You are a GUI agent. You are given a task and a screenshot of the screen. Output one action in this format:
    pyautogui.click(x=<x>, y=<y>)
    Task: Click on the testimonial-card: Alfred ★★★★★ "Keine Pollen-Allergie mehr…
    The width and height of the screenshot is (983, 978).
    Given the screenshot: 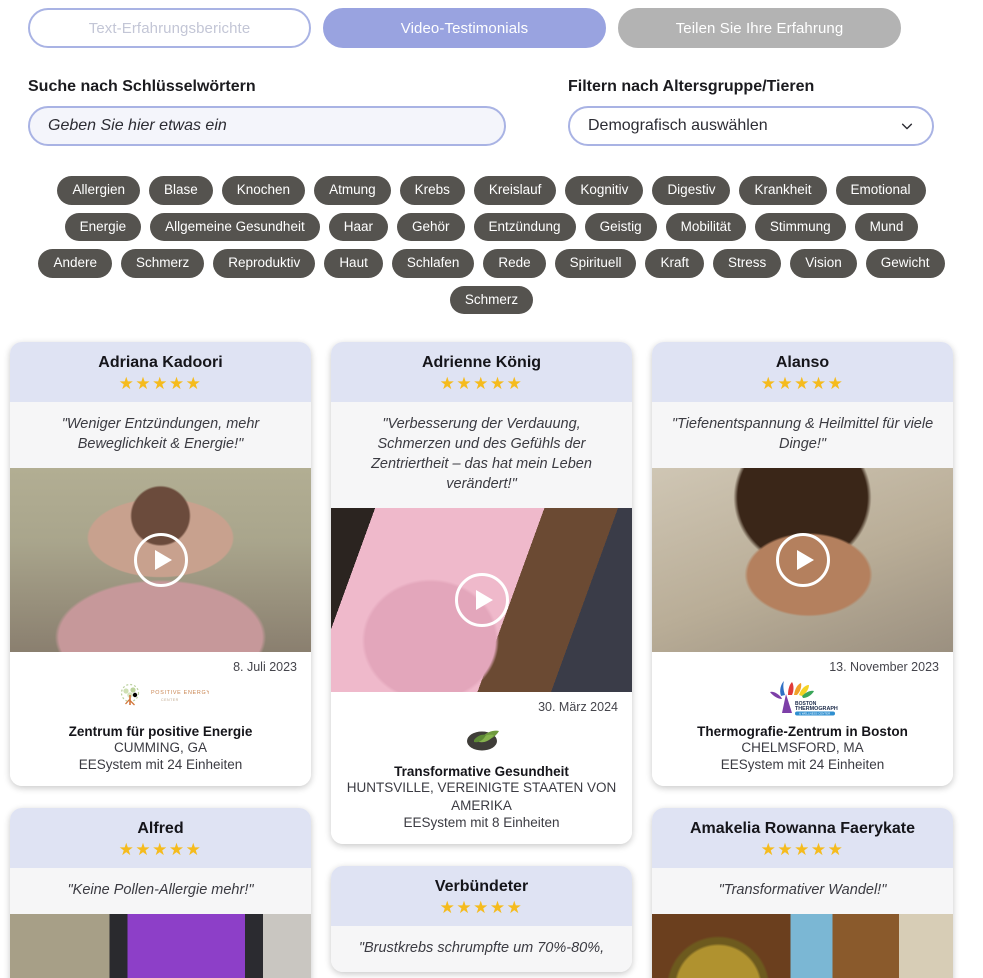 What is the action you would take?
    pyautogui.click(x=160, y=893)
    